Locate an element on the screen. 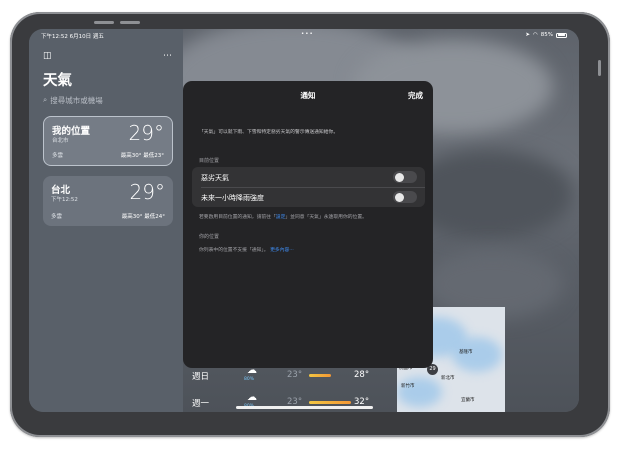  settings-link: 設定 is located at coordinates (281, 217).